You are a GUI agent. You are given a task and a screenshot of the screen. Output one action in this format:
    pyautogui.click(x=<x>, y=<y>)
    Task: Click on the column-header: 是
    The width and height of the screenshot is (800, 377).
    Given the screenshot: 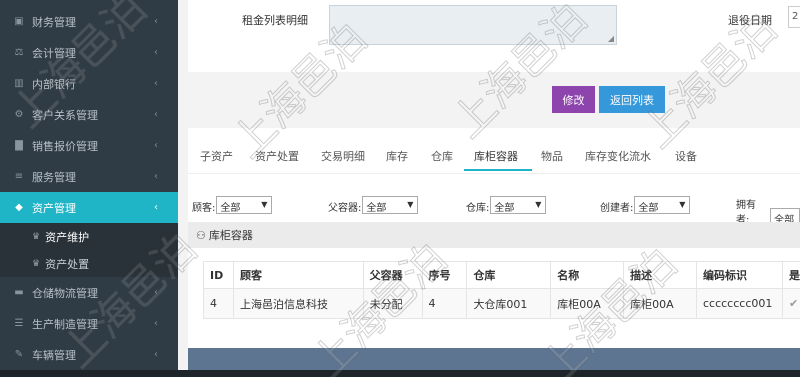 What is the action you would take?
    pyautogui.click(x=790, y=275)
    